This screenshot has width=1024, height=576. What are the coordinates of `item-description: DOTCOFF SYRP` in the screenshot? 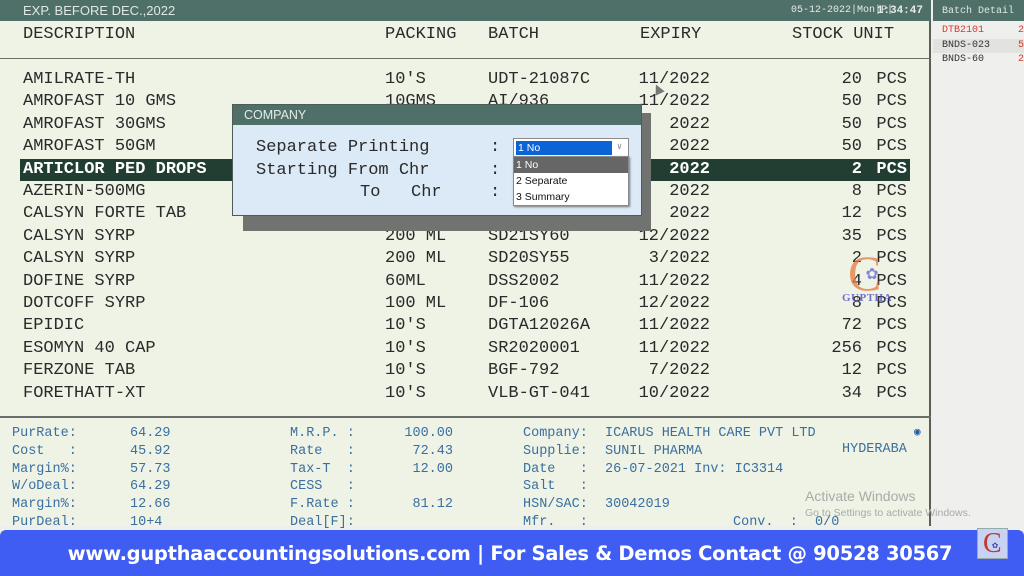 It's located at (84, 303).